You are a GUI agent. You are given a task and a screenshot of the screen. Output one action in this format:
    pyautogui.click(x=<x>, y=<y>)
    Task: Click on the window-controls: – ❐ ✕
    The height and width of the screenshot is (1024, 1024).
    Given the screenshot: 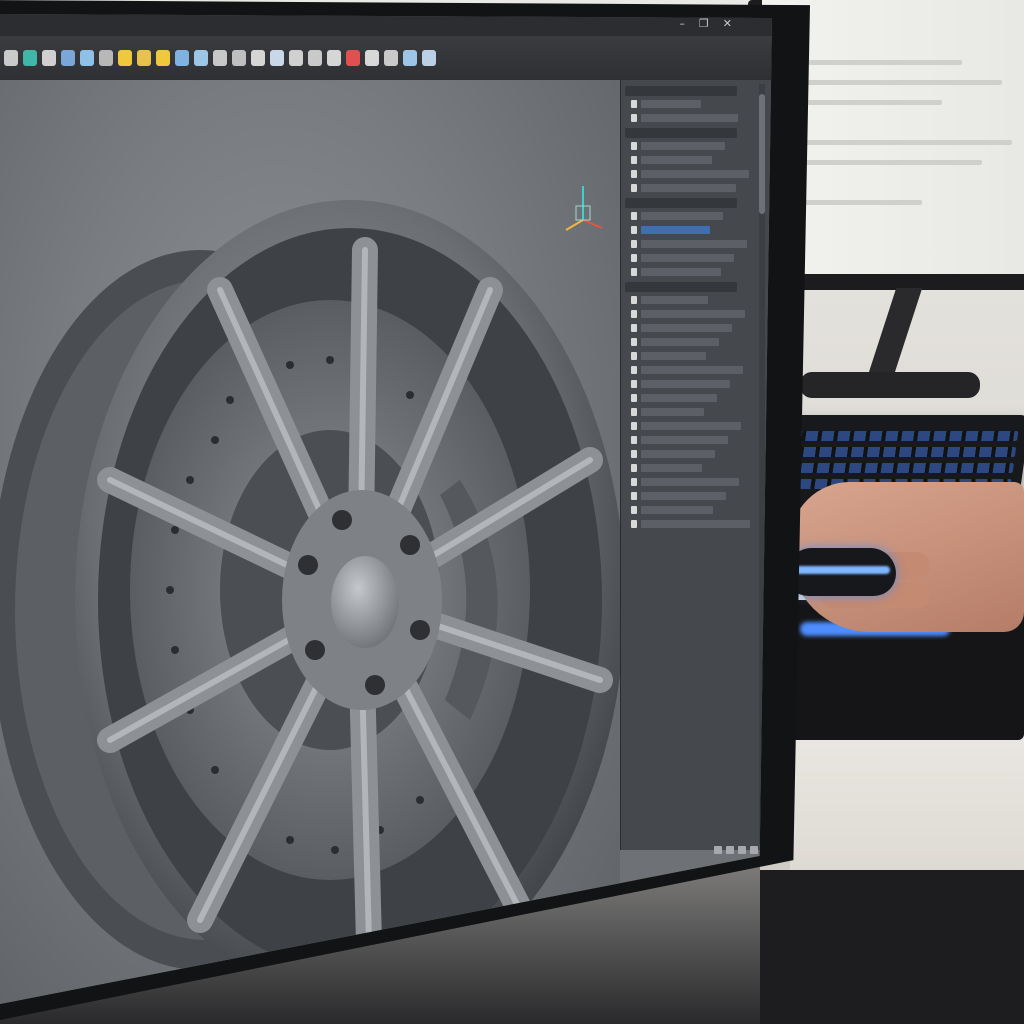 What is the action you would take?
    pyautogui.click(x=705, y=24)
    